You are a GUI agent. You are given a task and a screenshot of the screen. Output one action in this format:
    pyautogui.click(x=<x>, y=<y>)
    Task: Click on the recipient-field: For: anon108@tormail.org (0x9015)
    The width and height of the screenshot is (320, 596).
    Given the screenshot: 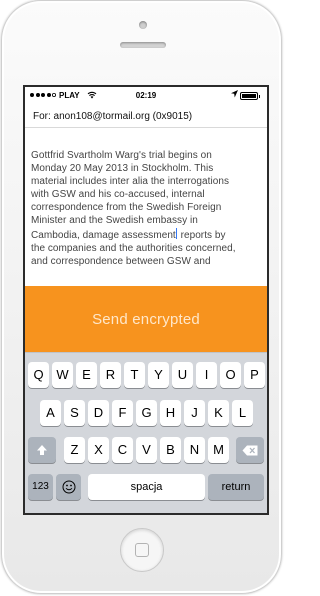 What is the action you would take?
    pyautogui.click(x=146, y=118)
    